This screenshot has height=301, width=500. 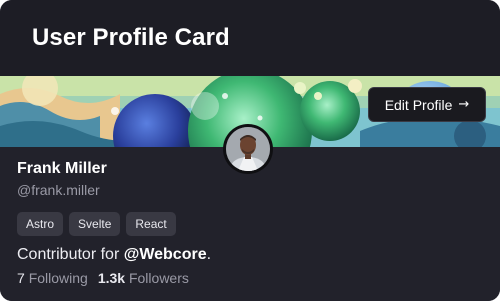 I want to click on edit-profile-button: Edit Profile →, so click(x=427, y=104).